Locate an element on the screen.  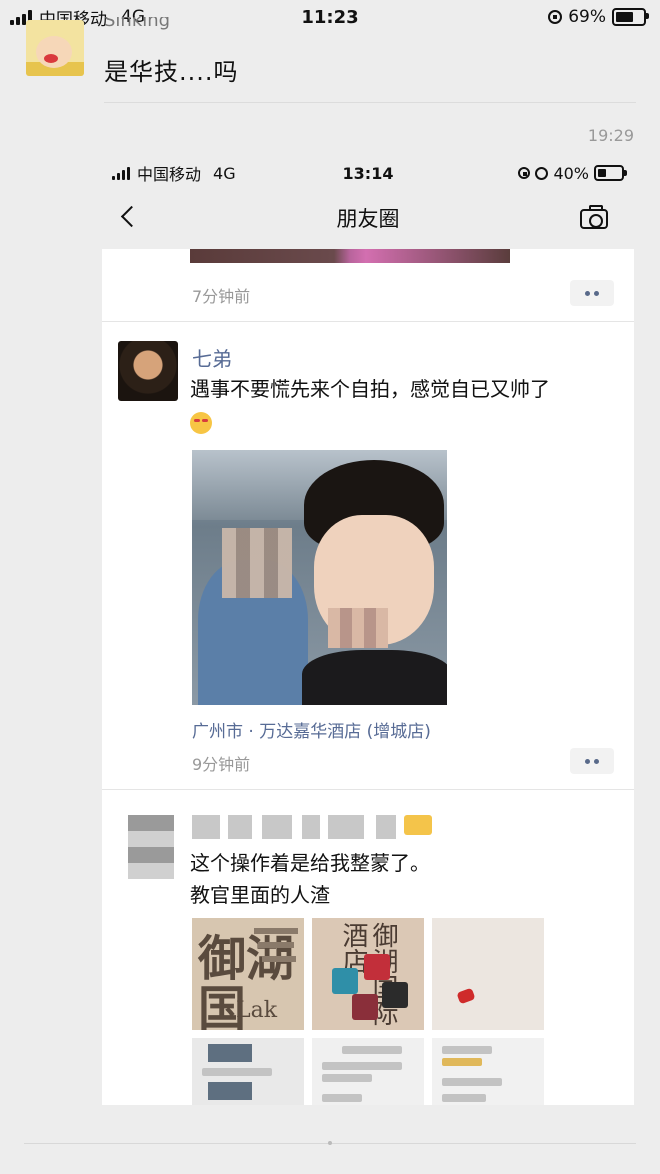
battery-percent: 40% is located at coordinates (571, 173).